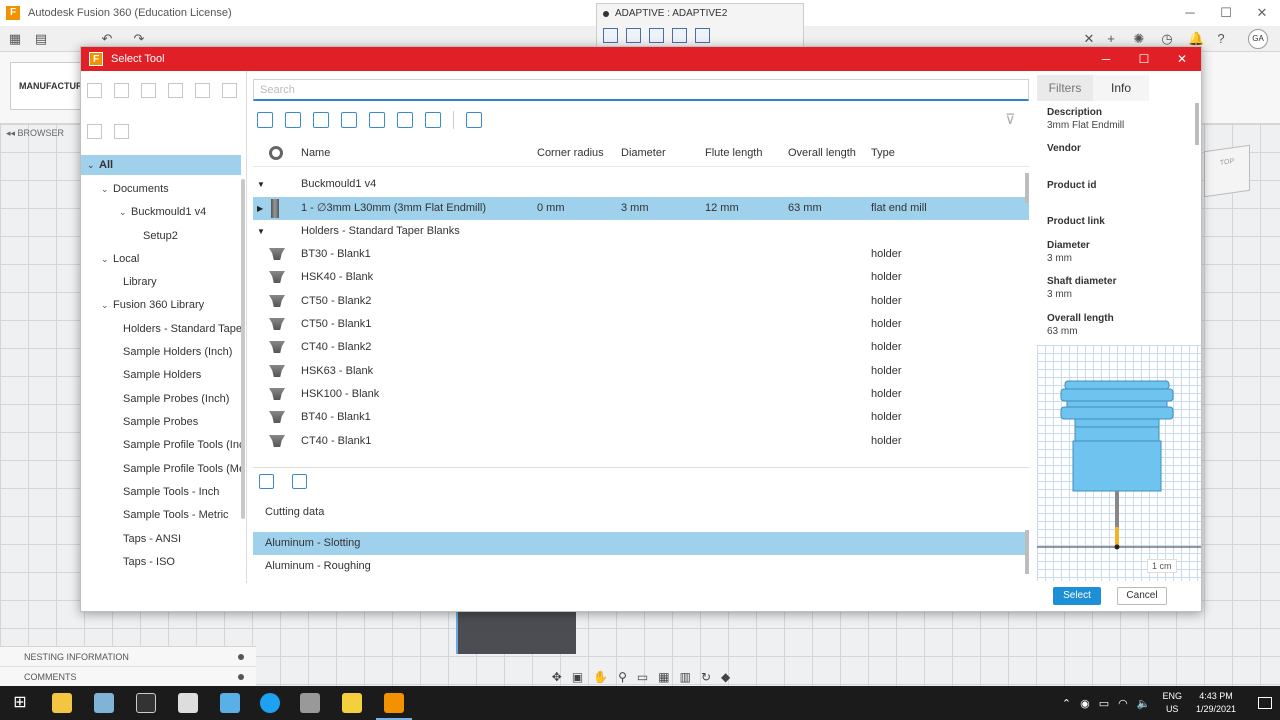 This screenshot has width=1280, height=720. I want to click on info-scrollbar, so click(1197, 124).